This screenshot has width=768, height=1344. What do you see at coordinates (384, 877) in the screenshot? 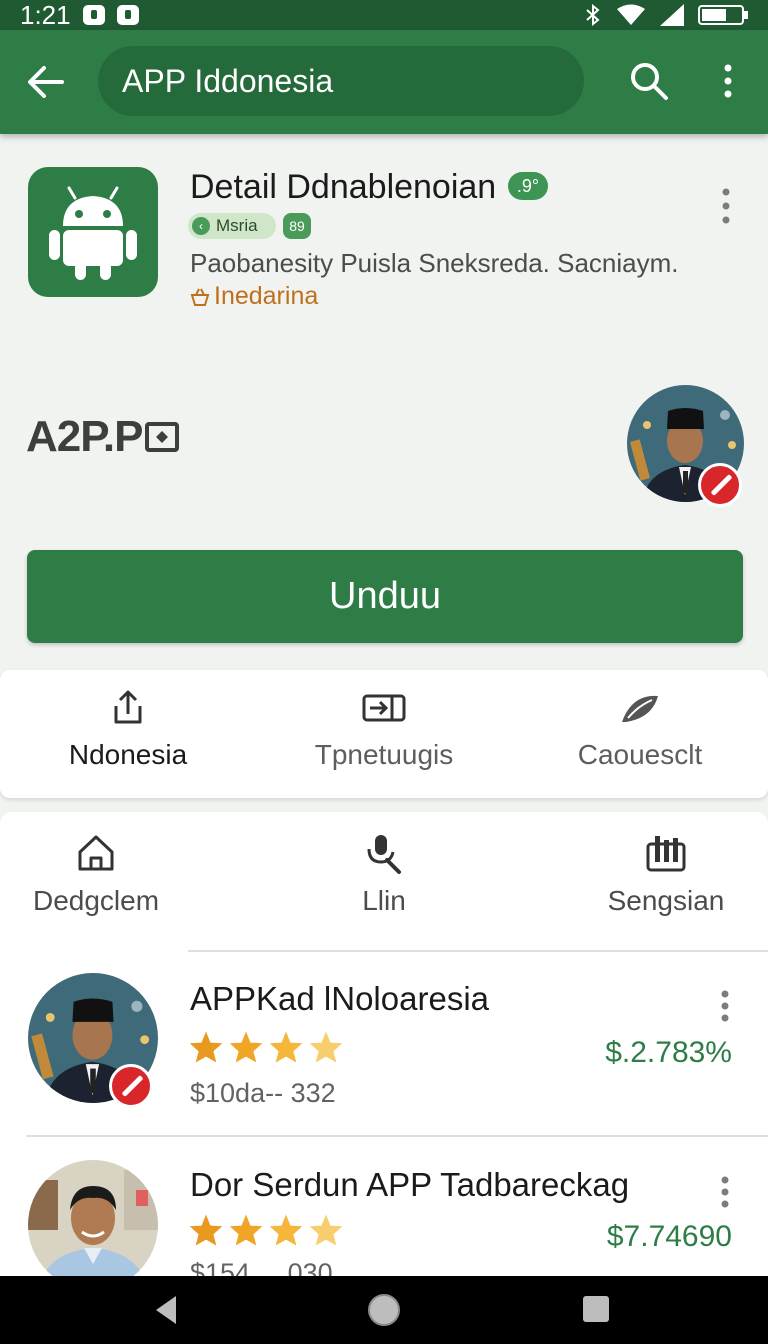
I see `nav-item-search: Llin` at bounding box center [384, 877].